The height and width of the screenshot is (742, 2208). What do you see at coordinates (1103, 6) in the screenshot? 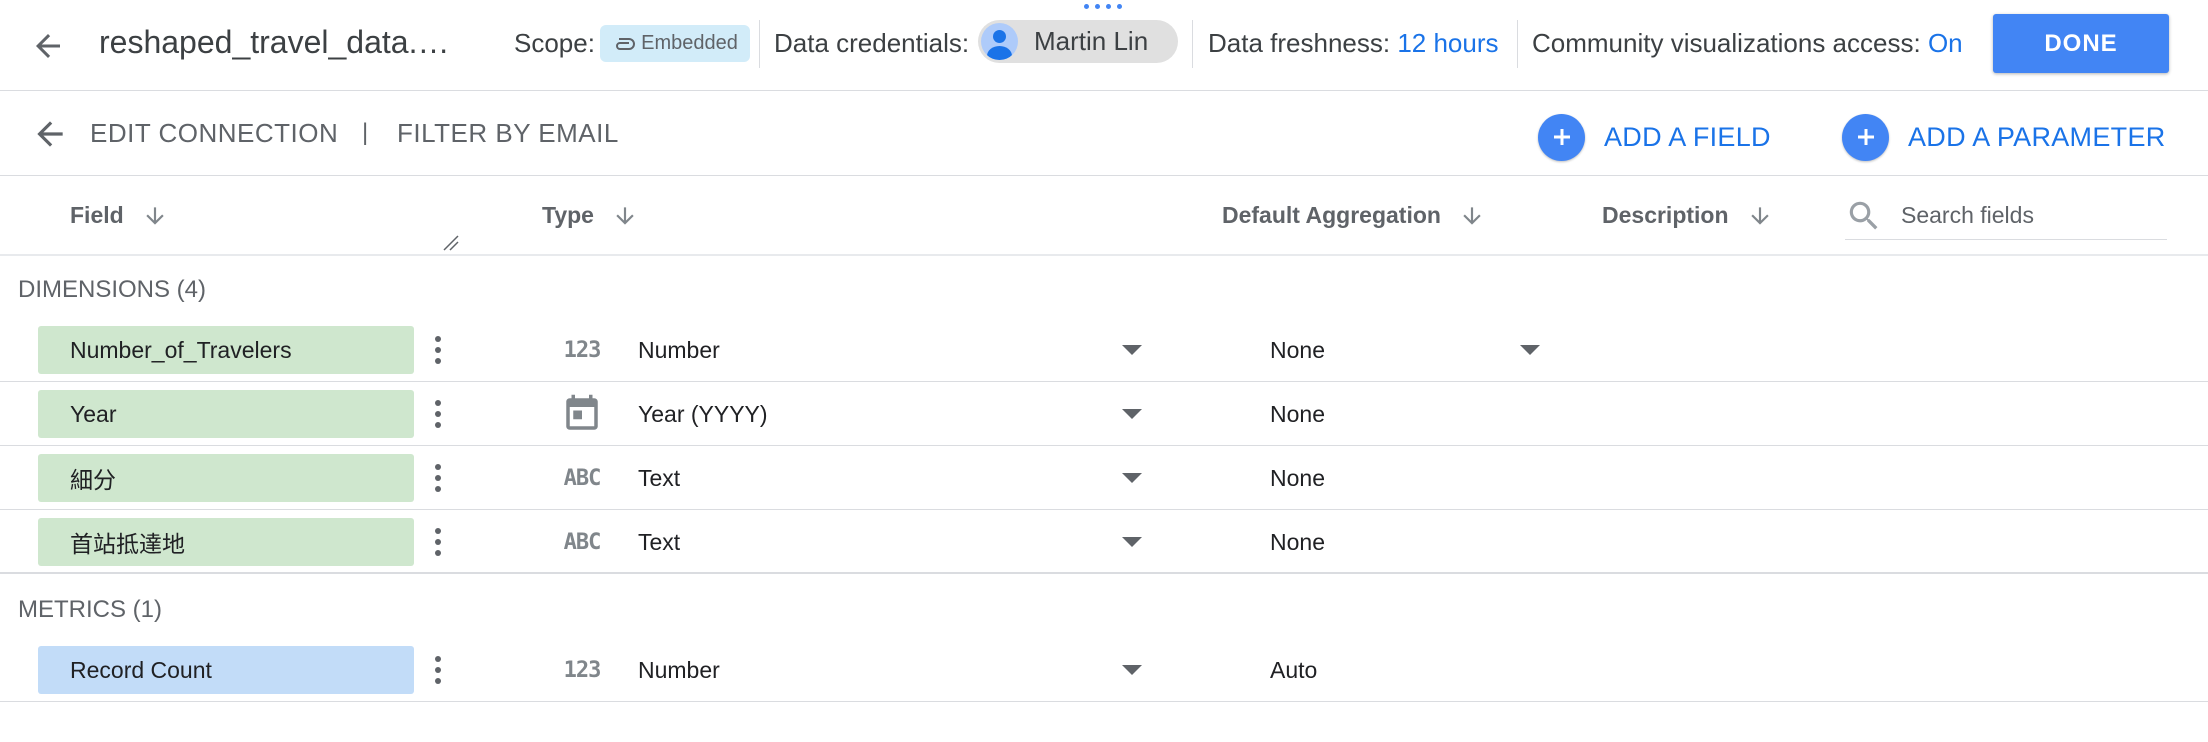
I see `drag-handle-icon` at bounding box center [1103, 6].